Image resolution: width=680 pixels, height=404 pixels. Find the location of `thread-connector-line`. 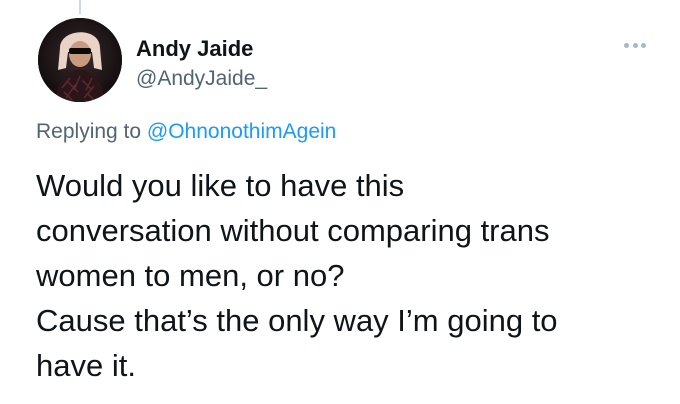

thread-connector-line is located at coordinates (80, 7).